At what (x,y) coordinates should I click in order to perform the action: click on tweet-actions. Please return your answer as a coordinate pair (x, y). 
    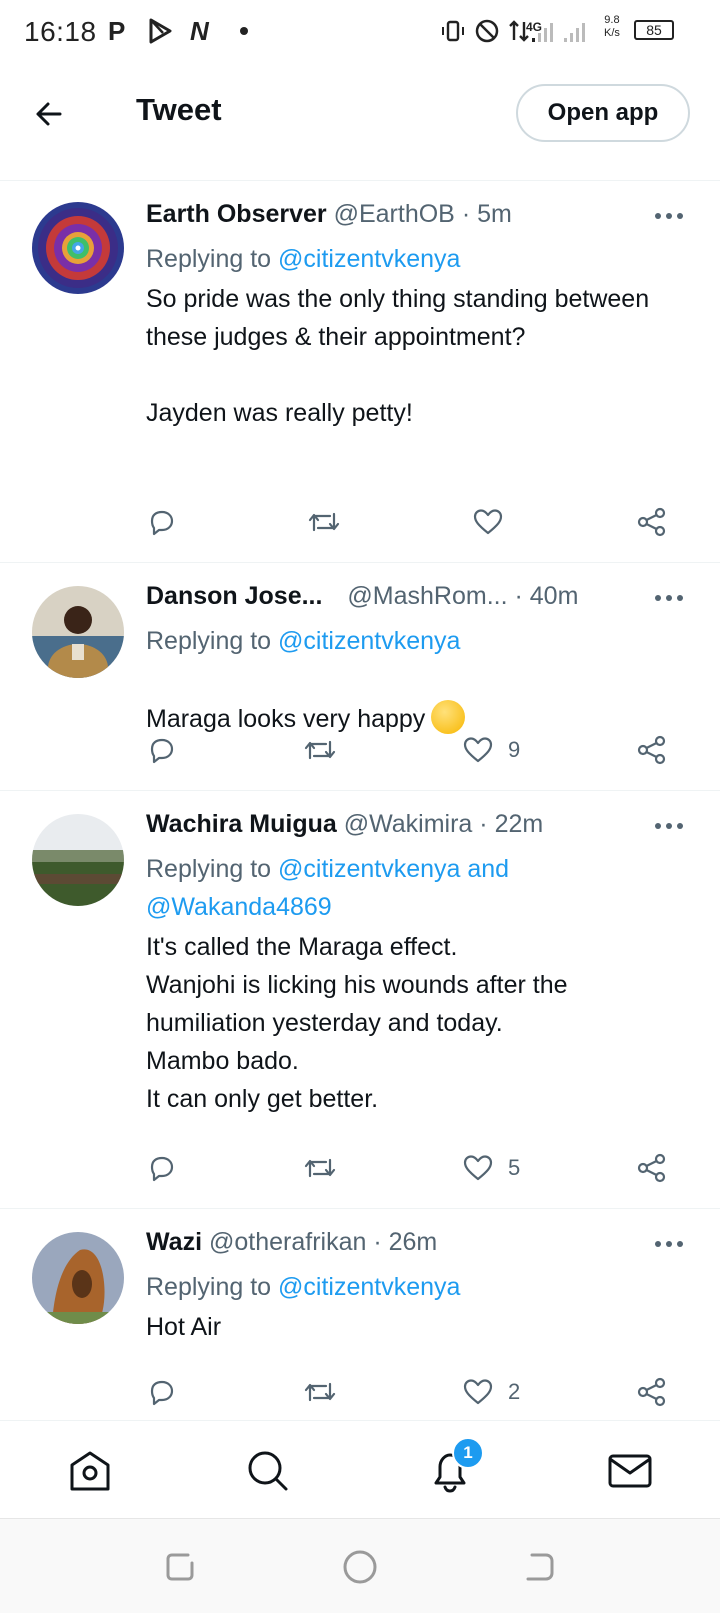
    Looking at the image, I should click on (418, 522).